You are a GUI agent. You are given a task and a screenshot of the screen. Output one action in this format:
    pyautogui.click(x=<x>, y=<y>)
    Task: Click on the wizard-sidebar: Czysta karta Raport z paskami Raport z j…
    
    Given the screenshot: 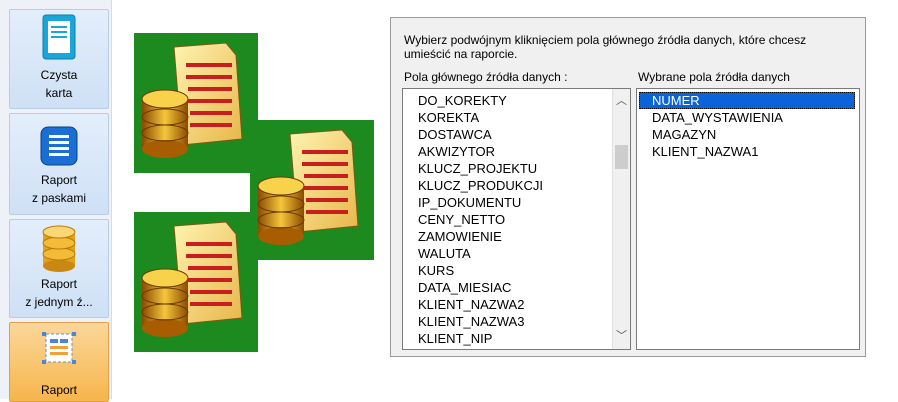 What is the action you would take?
    pyautogui.click(x=56, y=201)
    